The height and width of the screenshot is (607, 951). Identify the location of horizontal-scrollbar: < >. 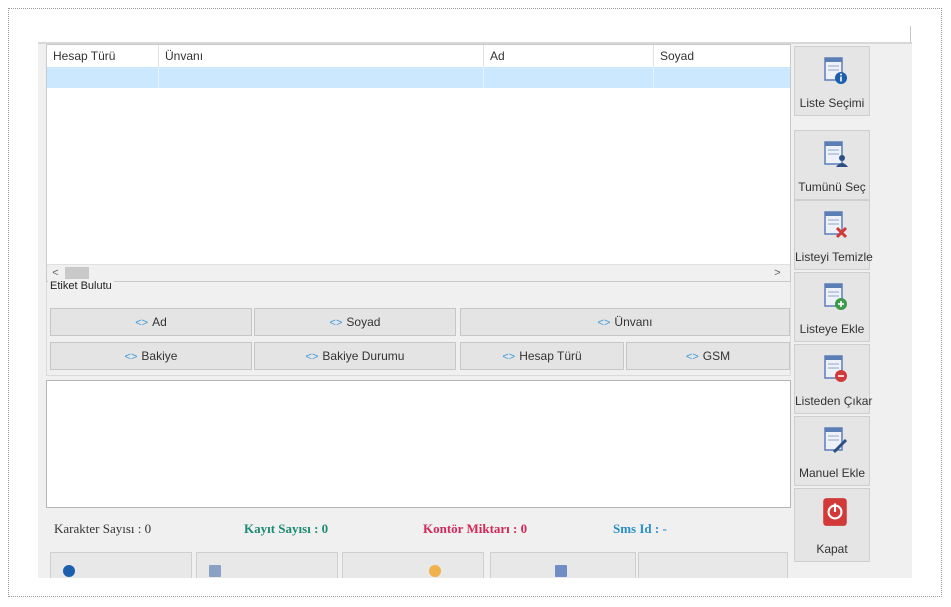
(418, 272).